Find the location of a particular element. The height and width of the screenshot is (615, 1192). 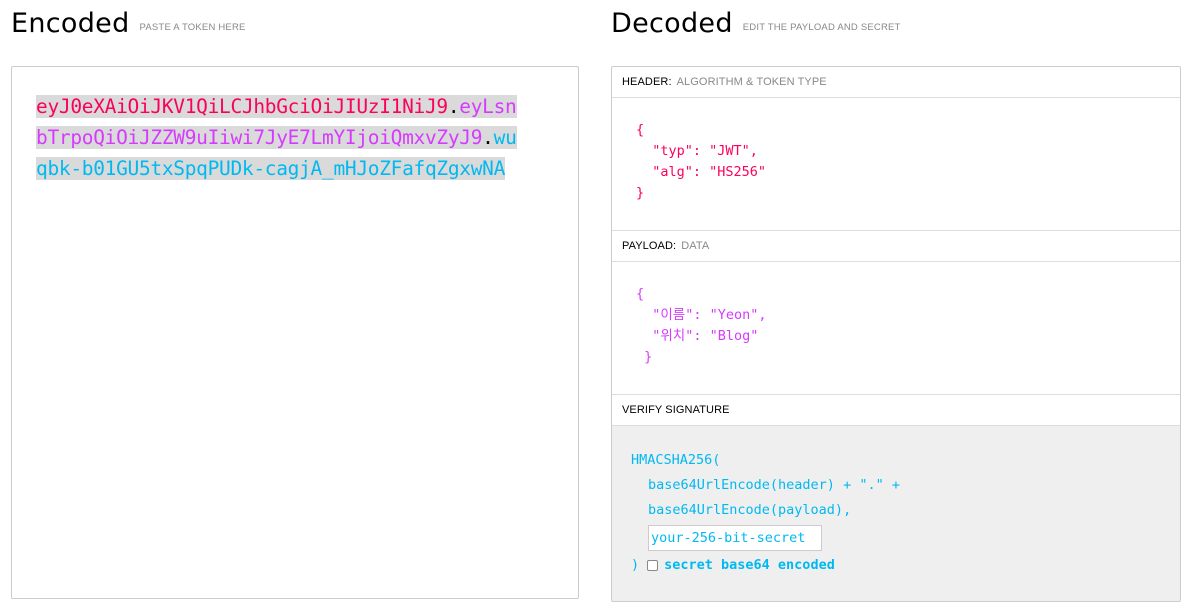

encoded-header: Encoded PASTE A TOKEN HERE is located at coordinates (128, 23).